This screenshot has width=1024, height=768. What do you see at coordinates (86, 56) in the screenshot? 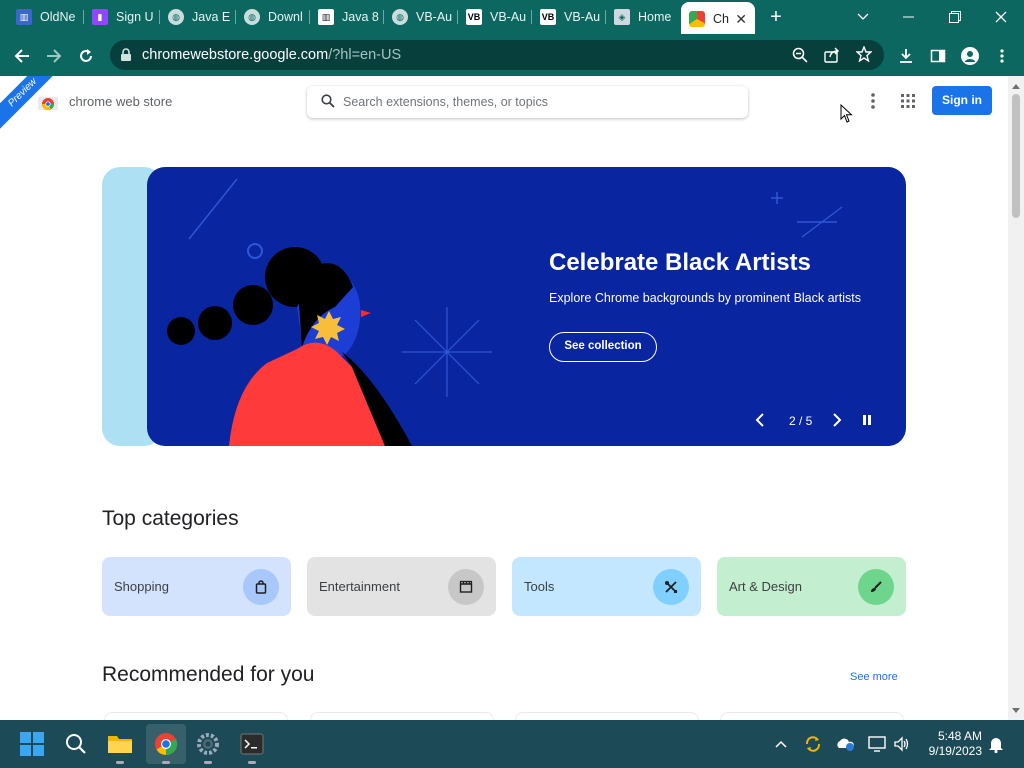
I see `reload-button` at bounding box center [86, 56].